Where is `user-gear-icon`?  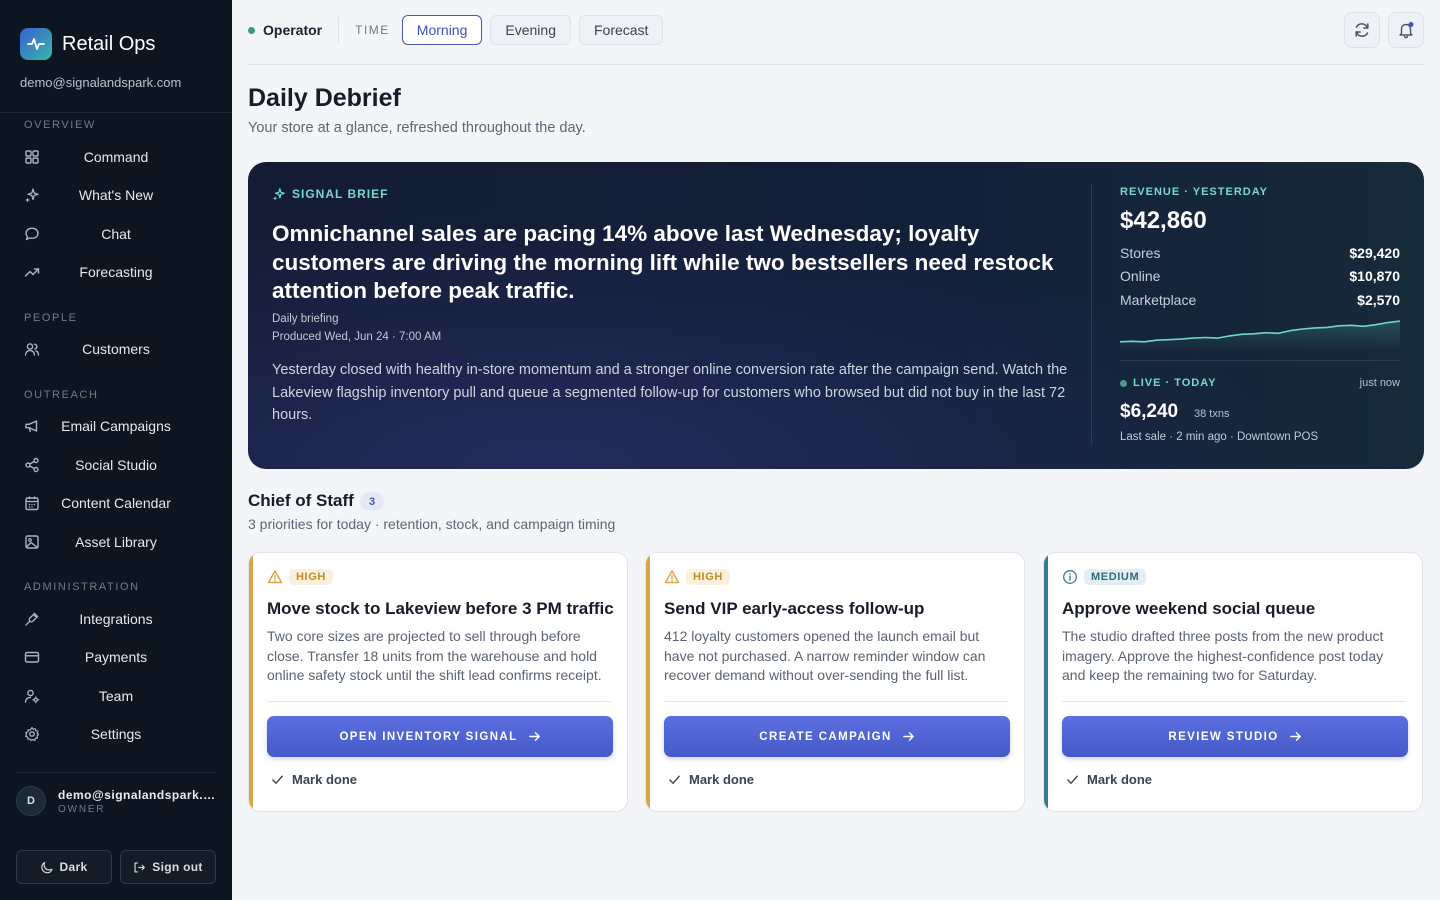
user-gear-icon is located at coordinates (32, 696).